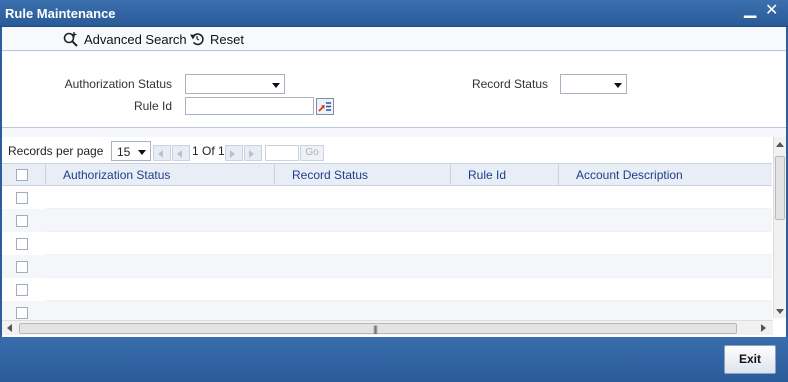  I want to click on reset-button: Reset, so click(216, 39).